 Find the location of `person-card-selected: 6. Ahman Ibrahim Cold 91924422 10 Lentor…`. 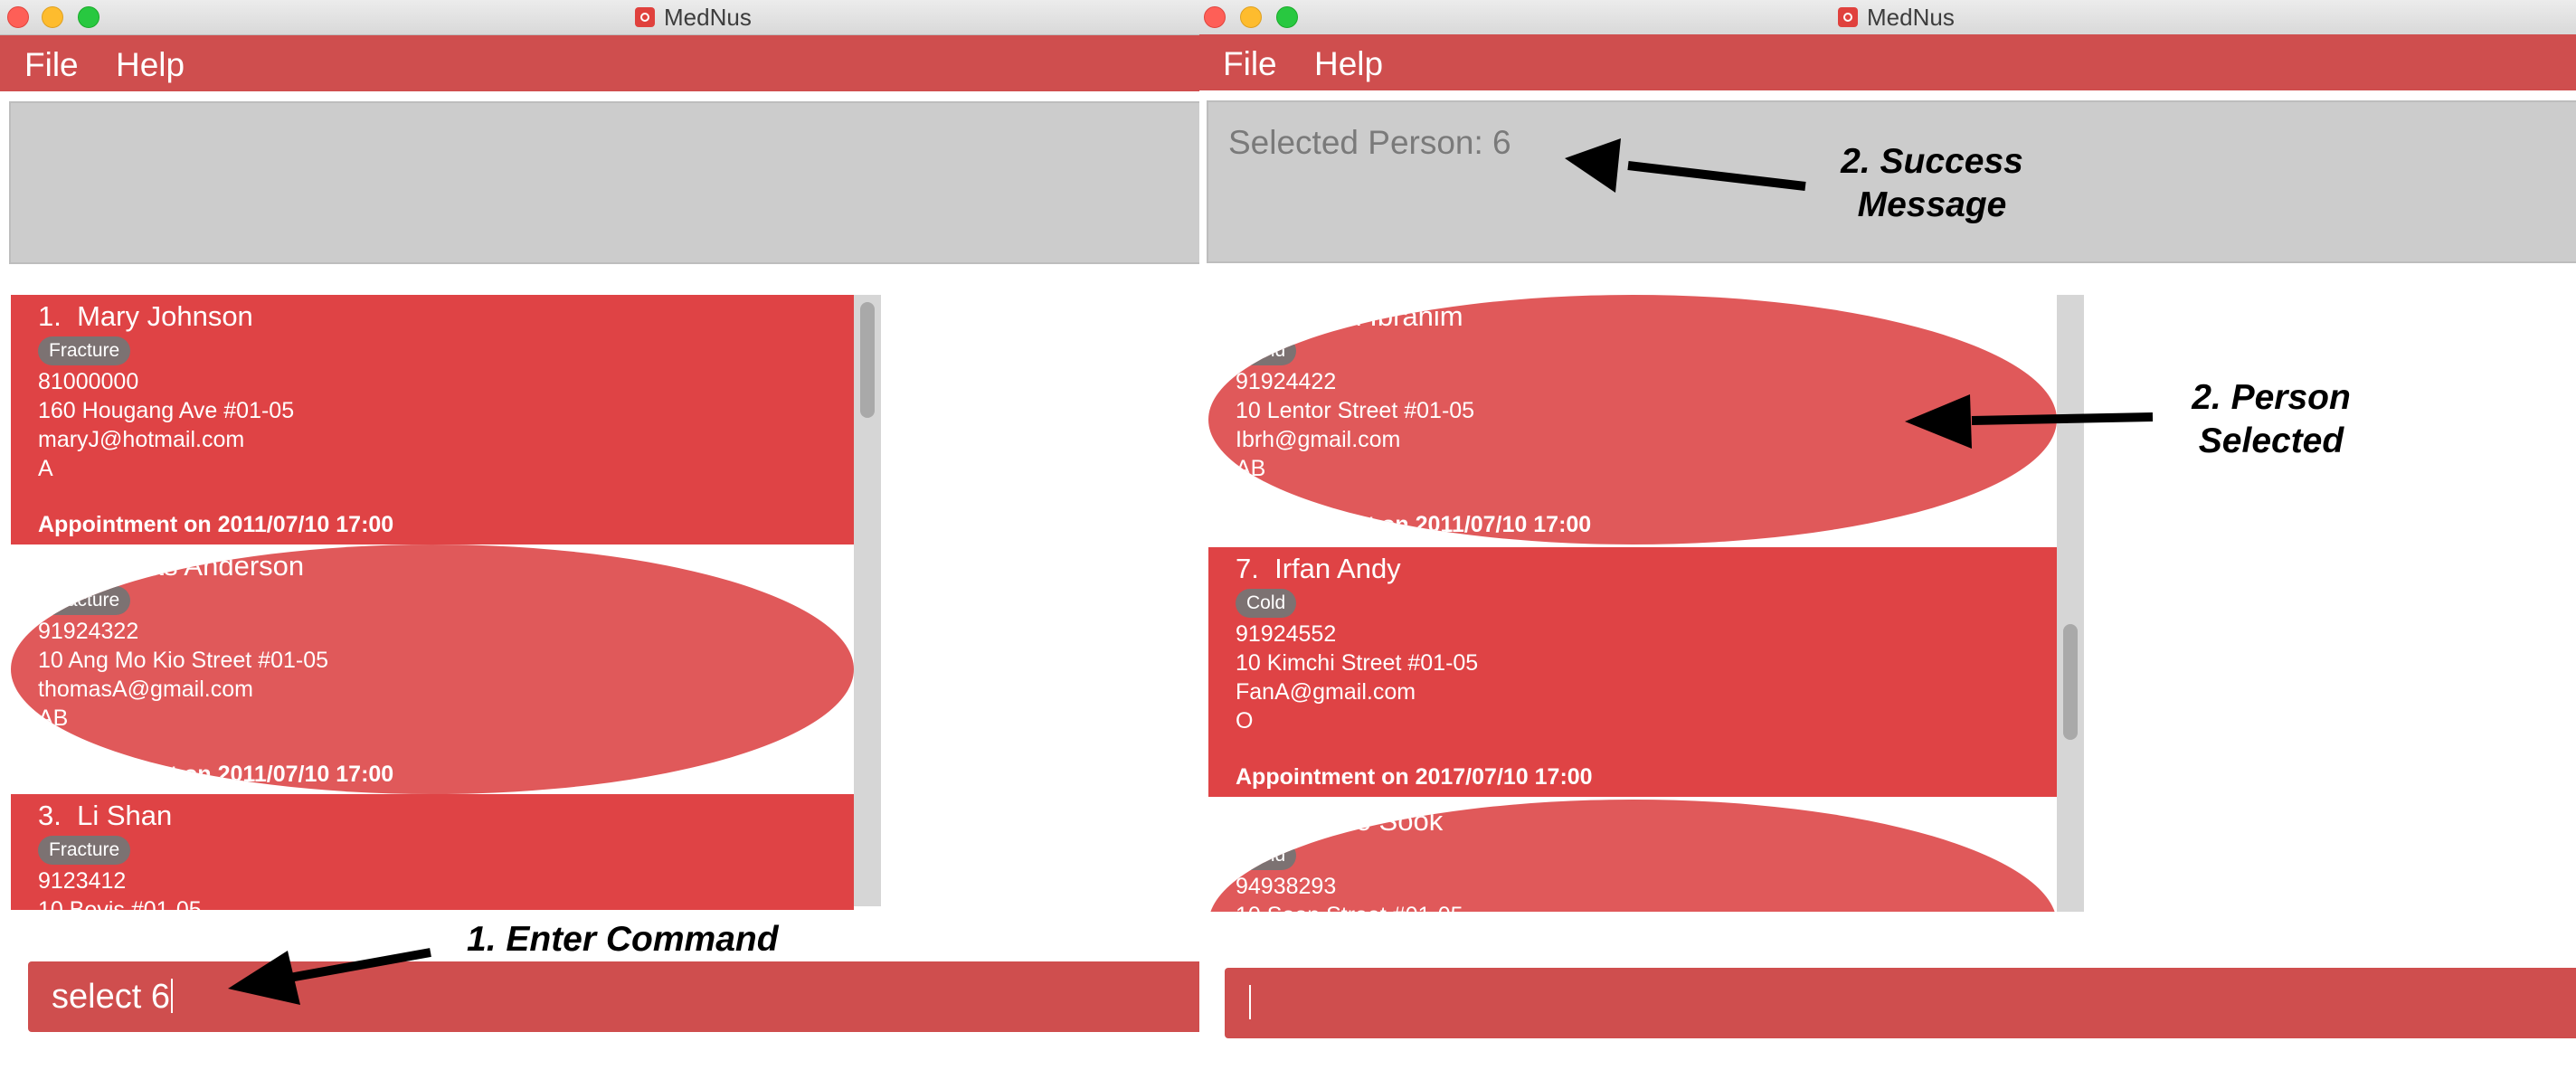

person-card-selected: 6. Ahman Ibrahim Cold 91924422 10 Lentor… is located at coordinates (1632, 419).